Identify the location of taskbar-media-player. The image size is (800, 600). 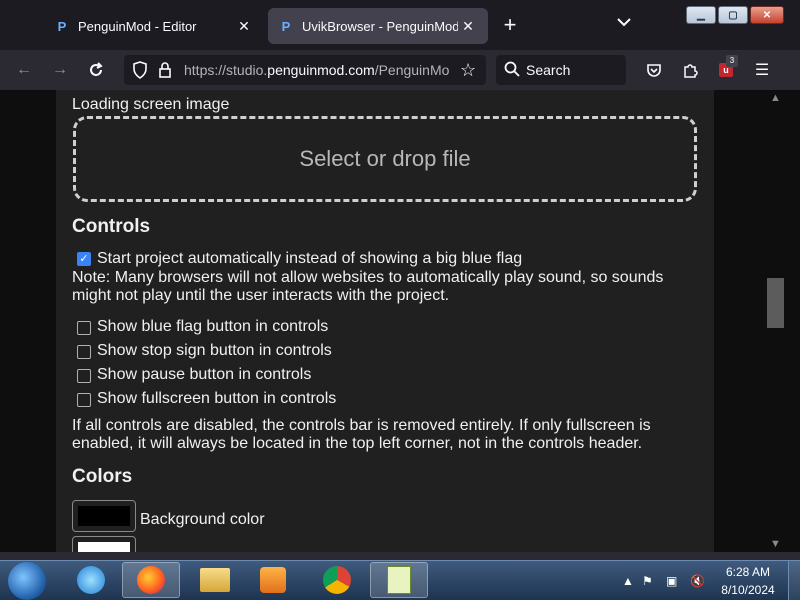
(273, 580).